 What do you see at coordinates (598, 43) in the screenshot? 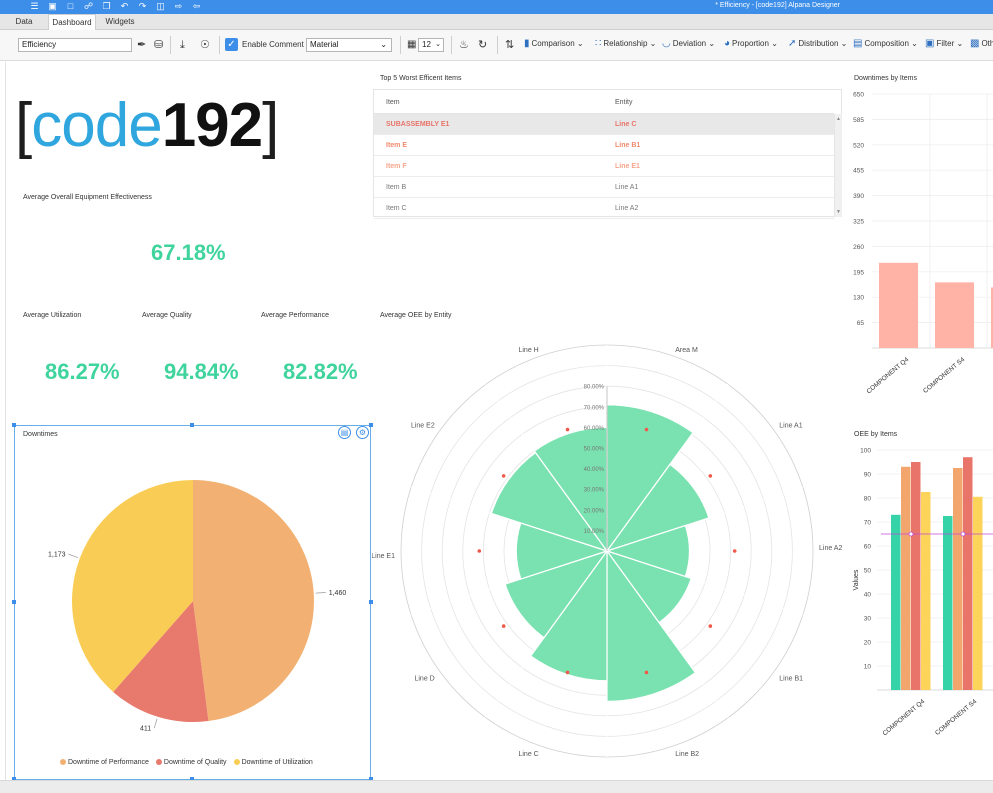
I see `scatter-icon: ∷` at bounding box center [598, 43].